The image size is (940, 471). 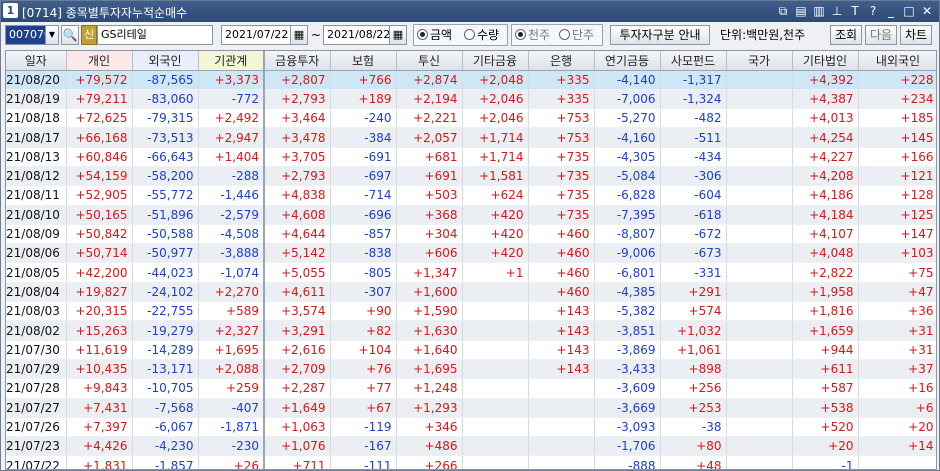 What do you see at coordinates (532, 35) in the screenshot?
I see `unit-thousand-radio: 천주` at bounding box center [532, 35].